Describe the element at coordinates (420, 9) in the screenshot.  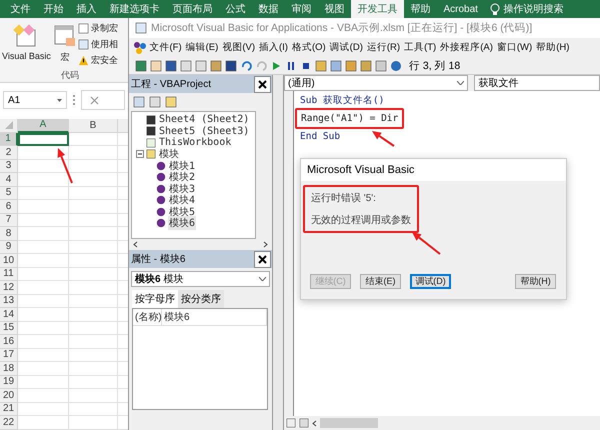
I see `ribbon-tab: 帮助` at that location.